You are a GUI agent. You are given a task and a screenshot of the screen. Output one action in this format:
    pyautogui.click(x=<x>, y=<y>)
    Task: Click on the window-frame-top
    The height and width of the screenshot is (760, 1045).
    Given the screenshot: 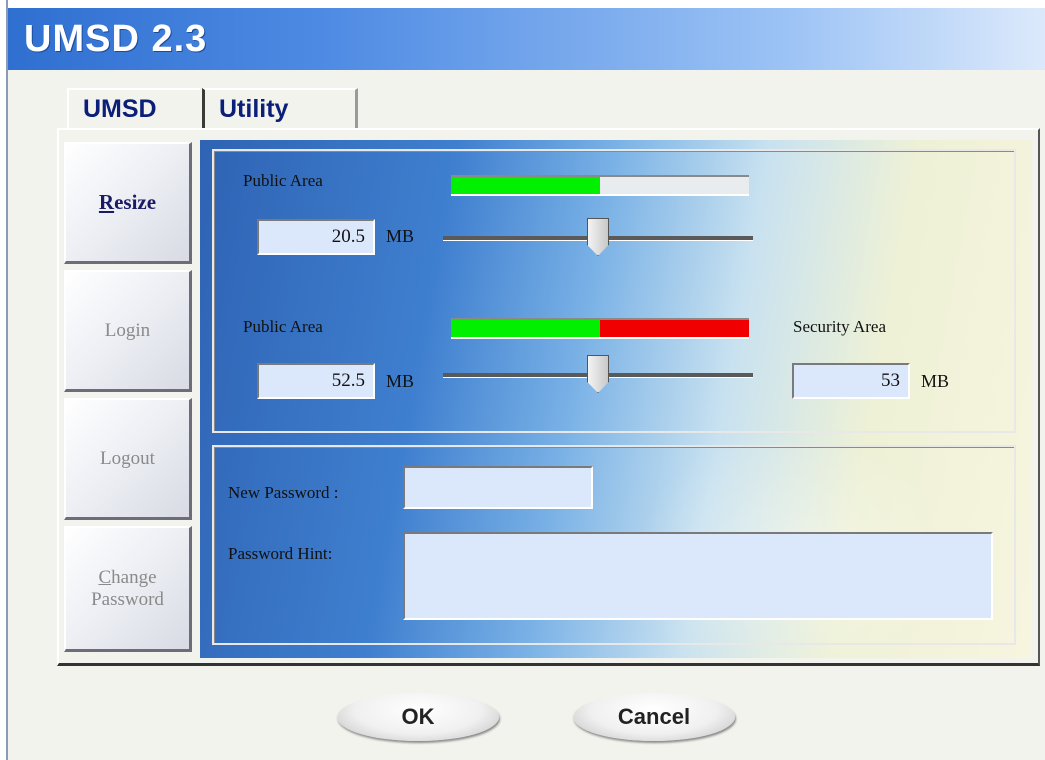 What is the action you would take?
    pyautogui.click(x=522, y=4)
    